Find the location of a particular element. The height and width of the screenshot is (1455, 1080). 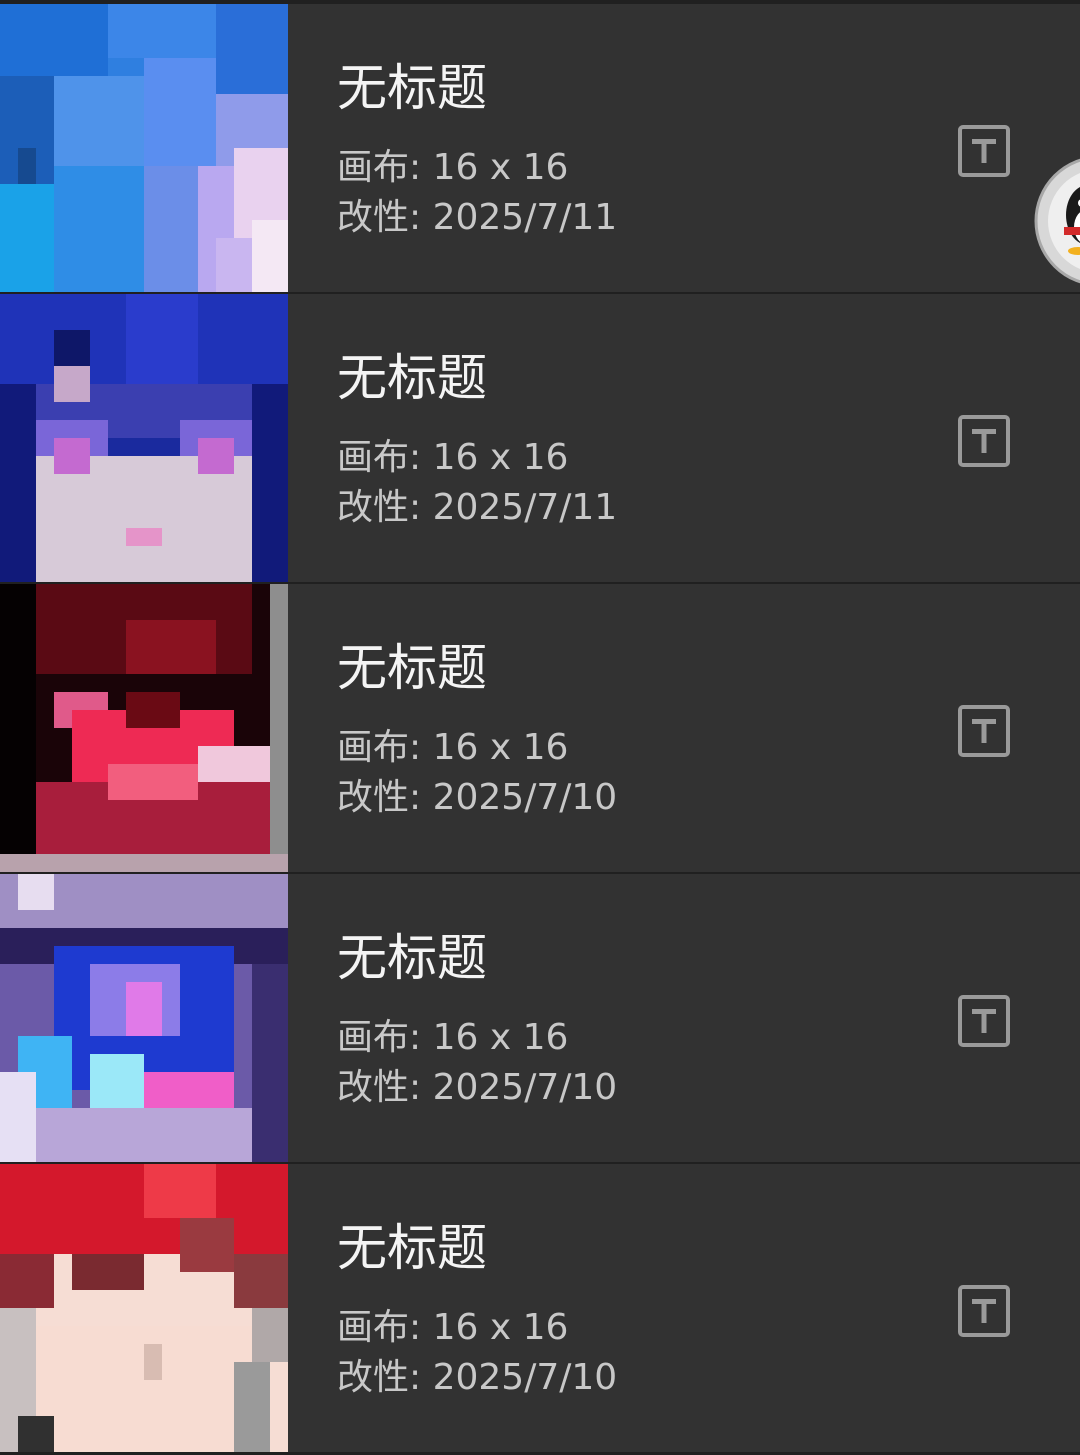

penguin-avatar-icon is located at coordinates (1057, 221).